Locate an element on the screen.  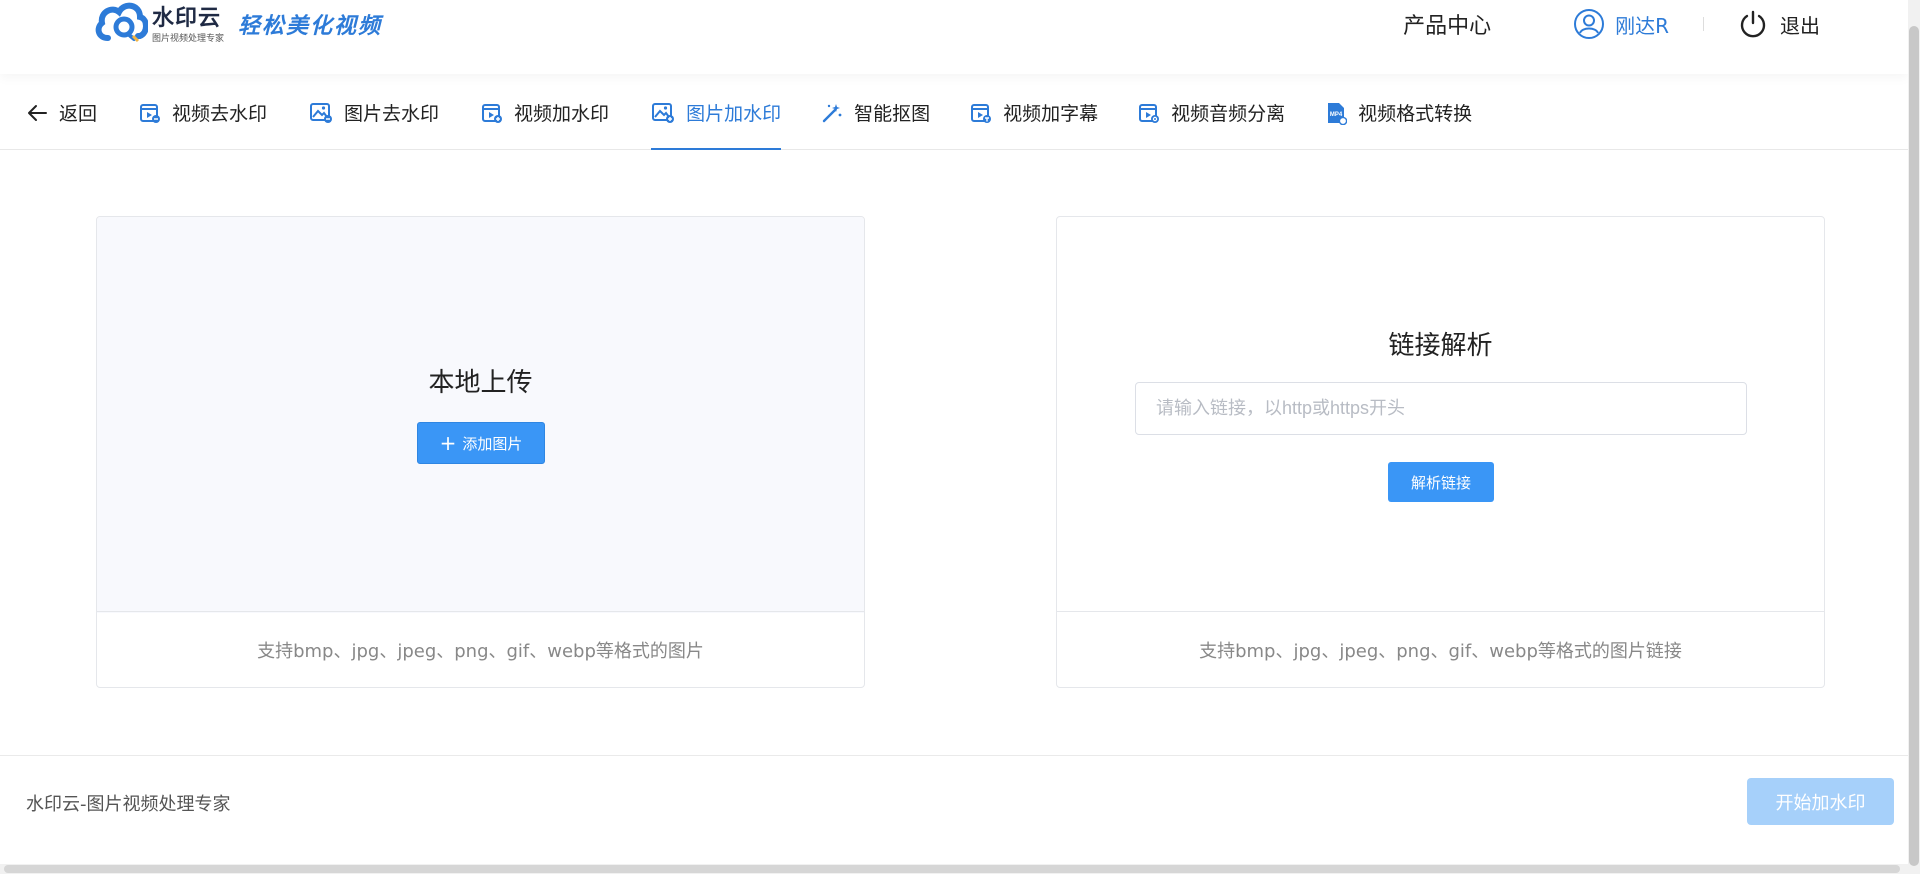
add-image-label: 添加图片 is located at coordinates (492, 443).